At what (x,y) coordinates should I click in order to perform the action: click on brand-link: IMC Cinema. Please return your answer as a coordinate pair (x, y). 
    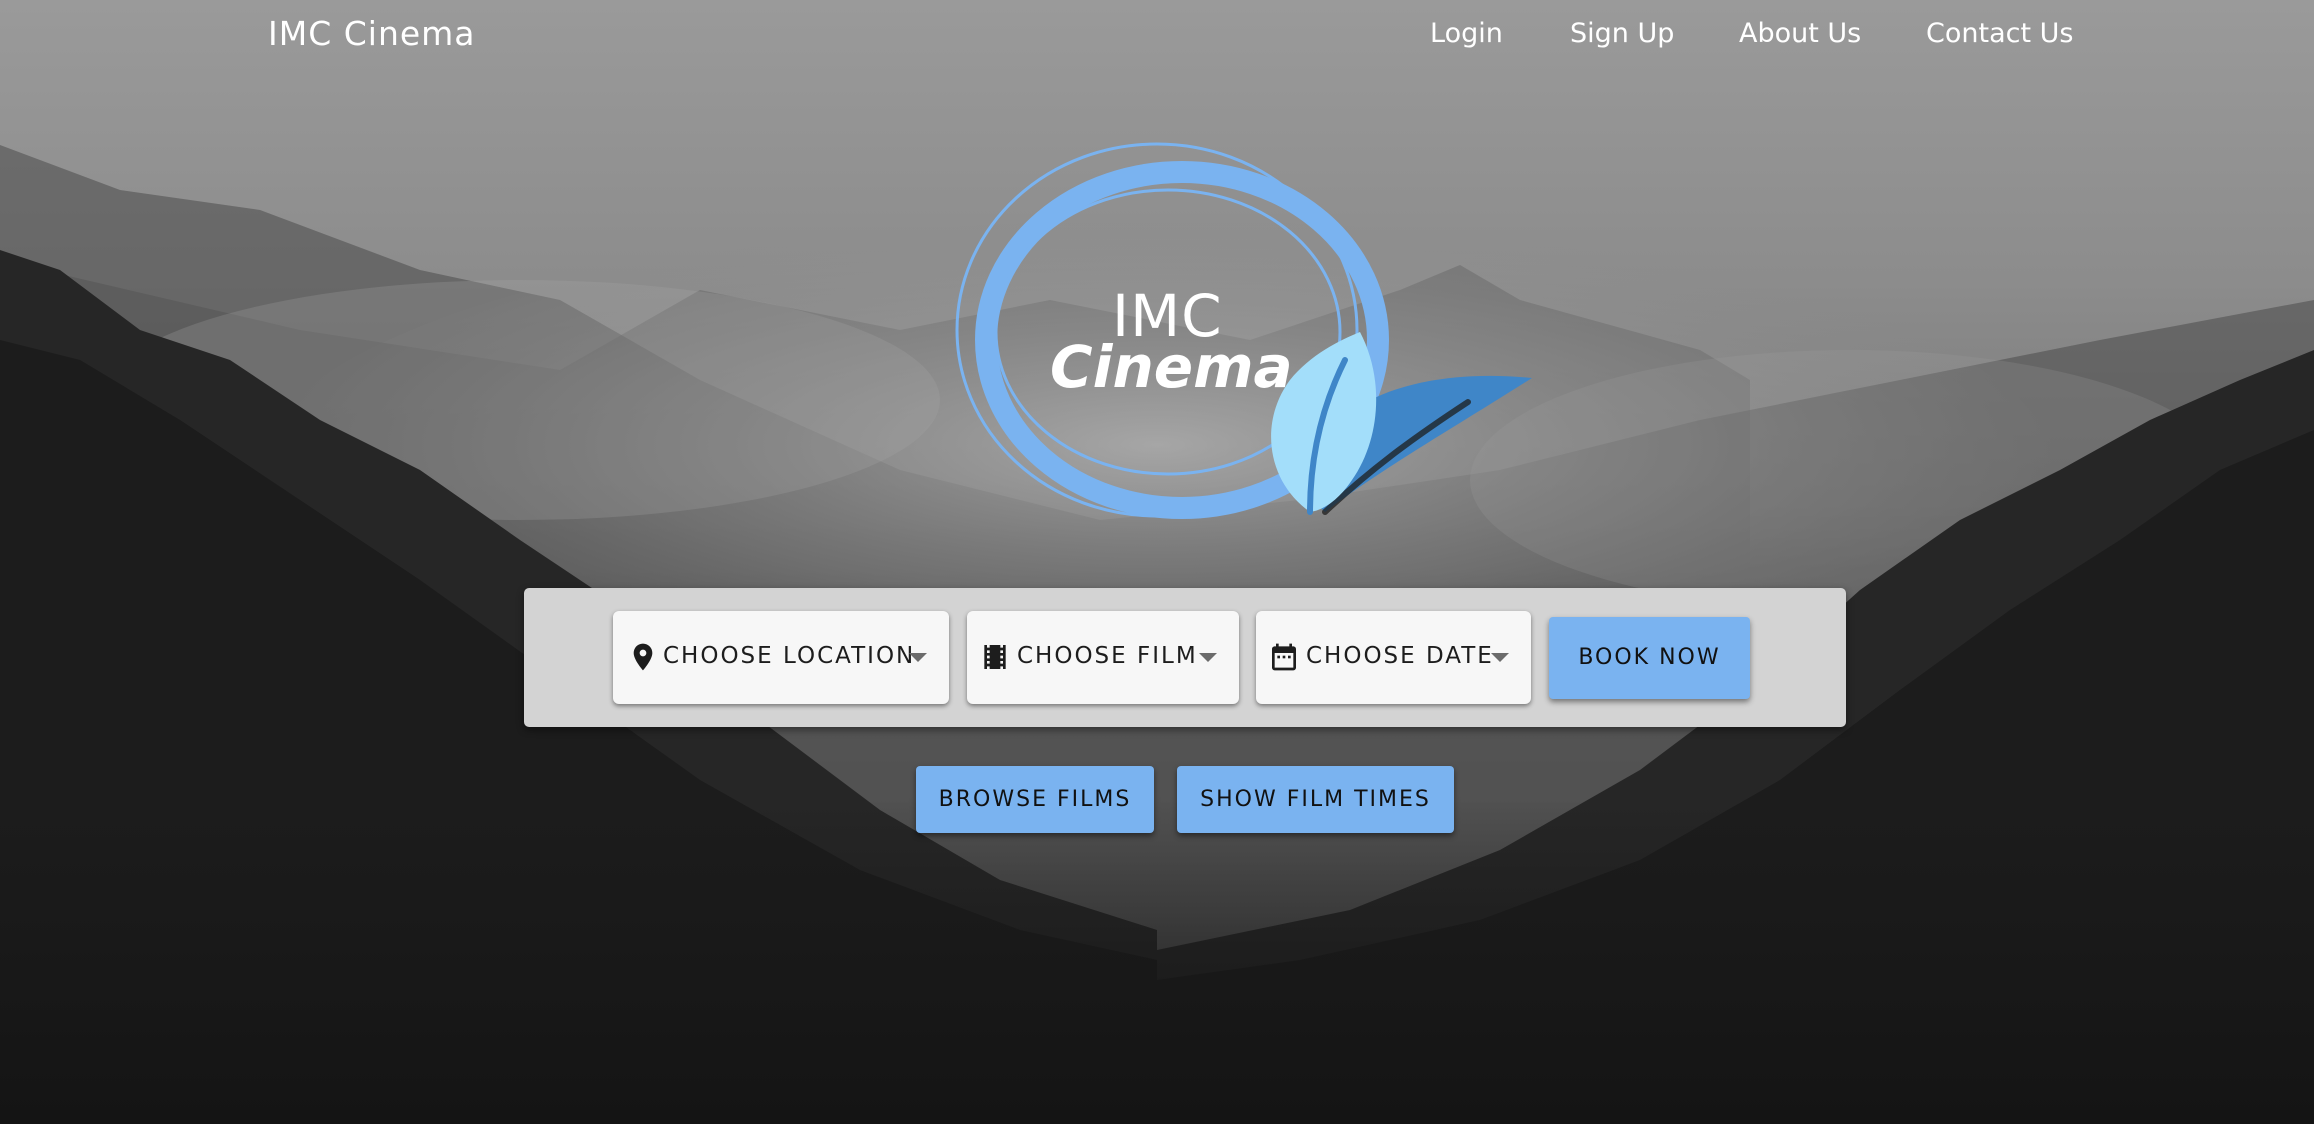
    Looking at the image, I should click on (372, 33).